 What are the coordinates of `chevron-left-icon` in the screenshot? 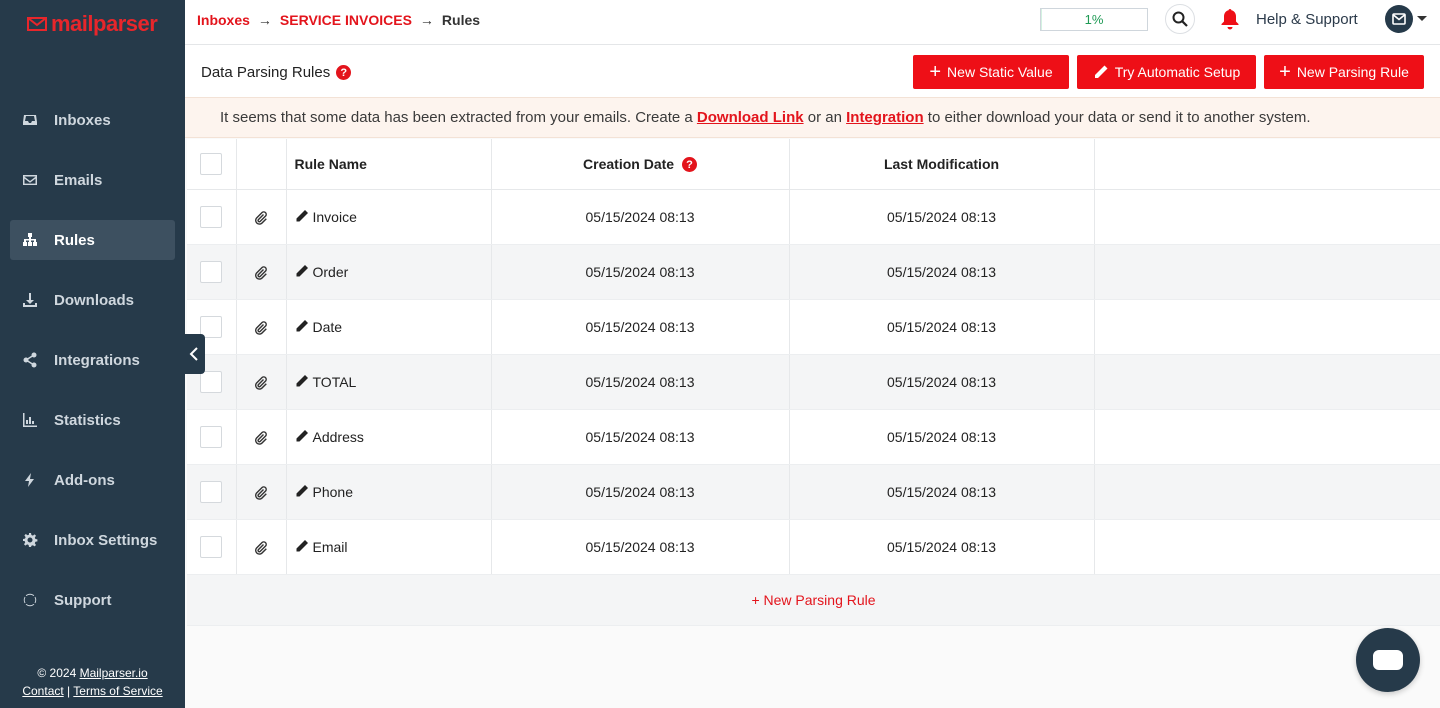 It's located at (193, 354).